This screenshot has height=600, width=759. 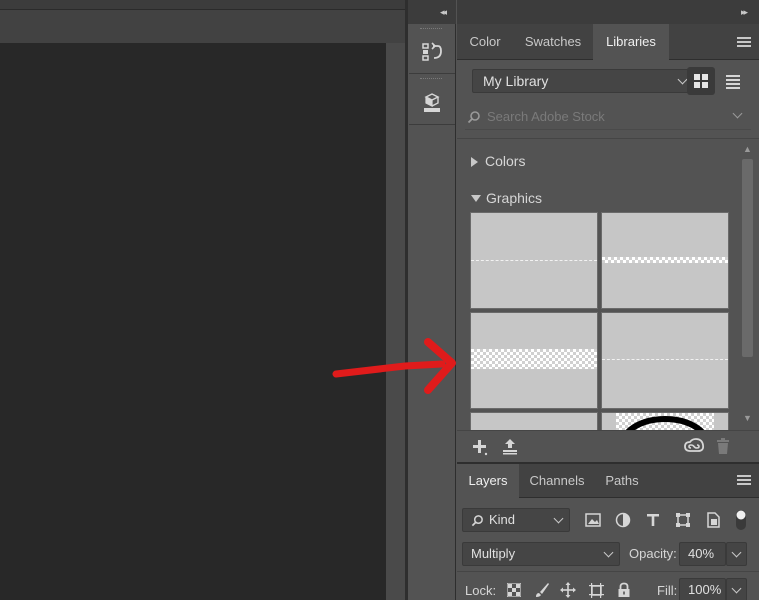 I want to click on fill-value: 100%, so click(x=705, y=589).